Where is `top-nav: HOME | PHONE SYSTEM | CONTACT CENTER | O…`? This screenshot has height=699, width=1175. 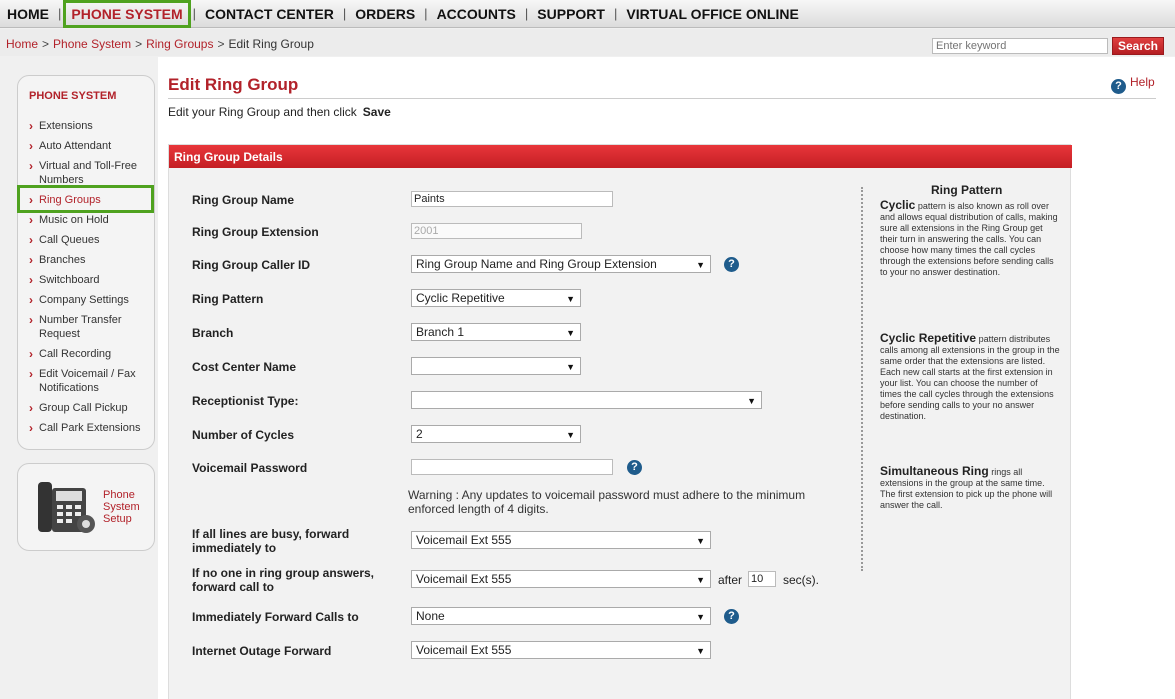
top-nav: HOME | PHONE SYSTEM | CONTACT CENTER | O… is located at coordinates (587, 14).